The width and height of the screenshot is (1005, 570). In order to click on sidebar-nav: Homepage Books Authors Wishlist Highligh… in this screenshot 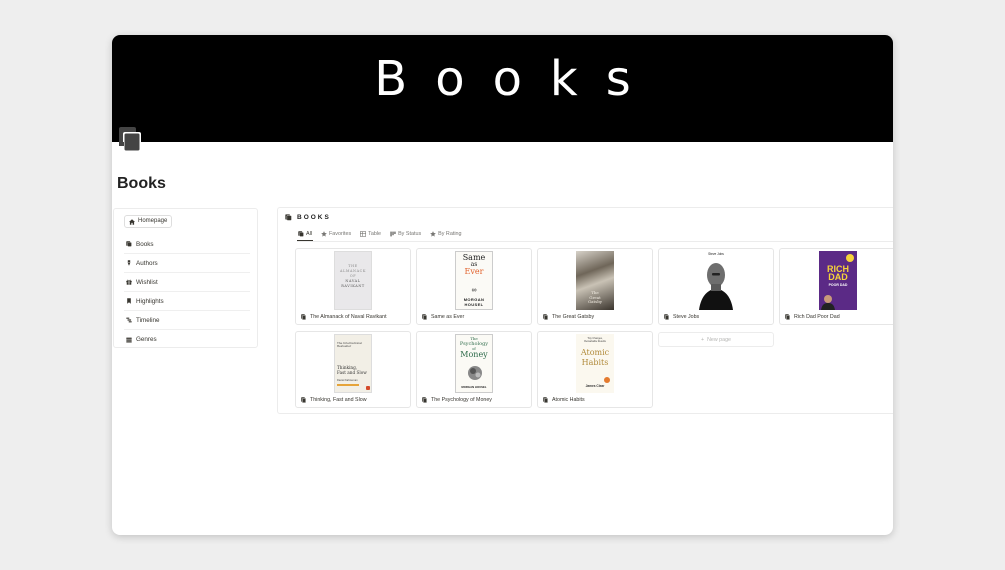, I will do `click(185, 278)`.